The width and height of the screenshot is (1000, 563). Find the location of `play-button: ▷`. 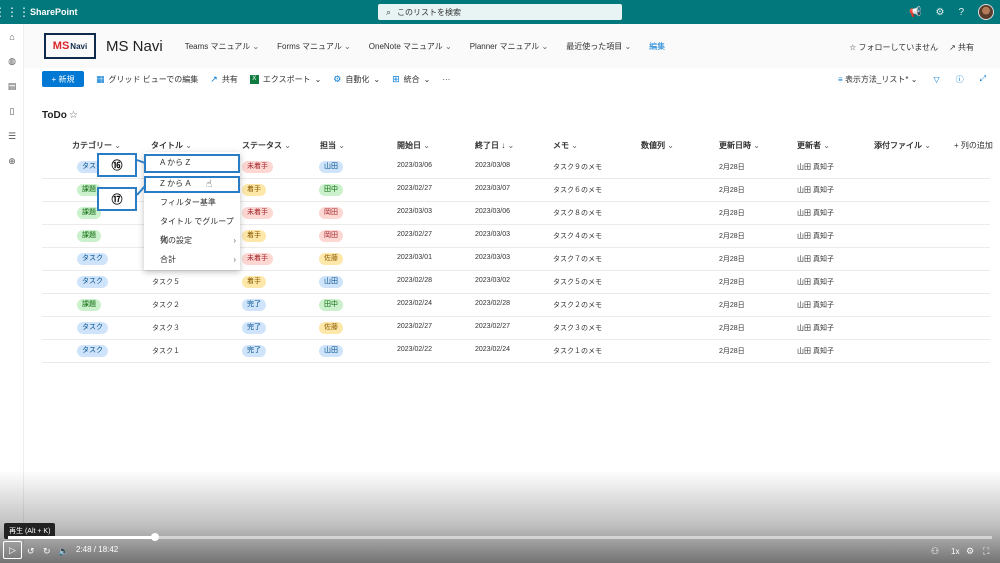

play-button: ▷ is located at coordinates (12, 550).